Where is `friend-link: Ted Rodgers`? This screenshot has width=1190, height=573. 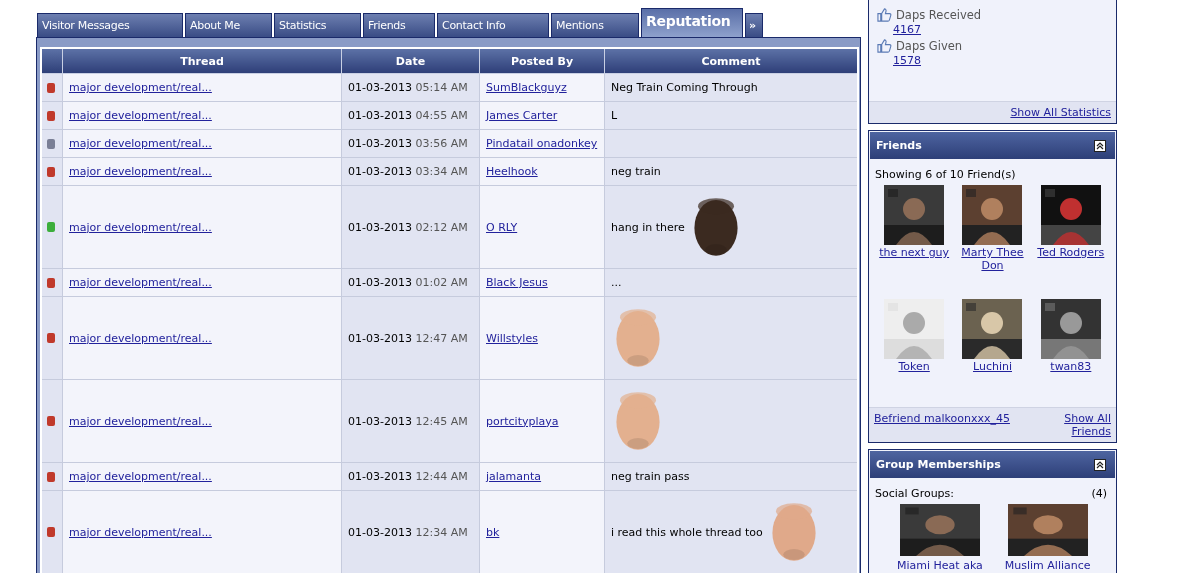 friend-link: Ted Rodgers is located at coordinates (1071, 252).